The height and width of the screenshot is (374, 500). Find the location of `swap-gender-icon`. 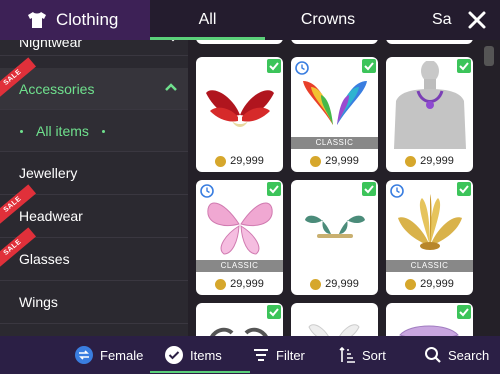

swap-gender-icon is located at coordinates (84, 355).